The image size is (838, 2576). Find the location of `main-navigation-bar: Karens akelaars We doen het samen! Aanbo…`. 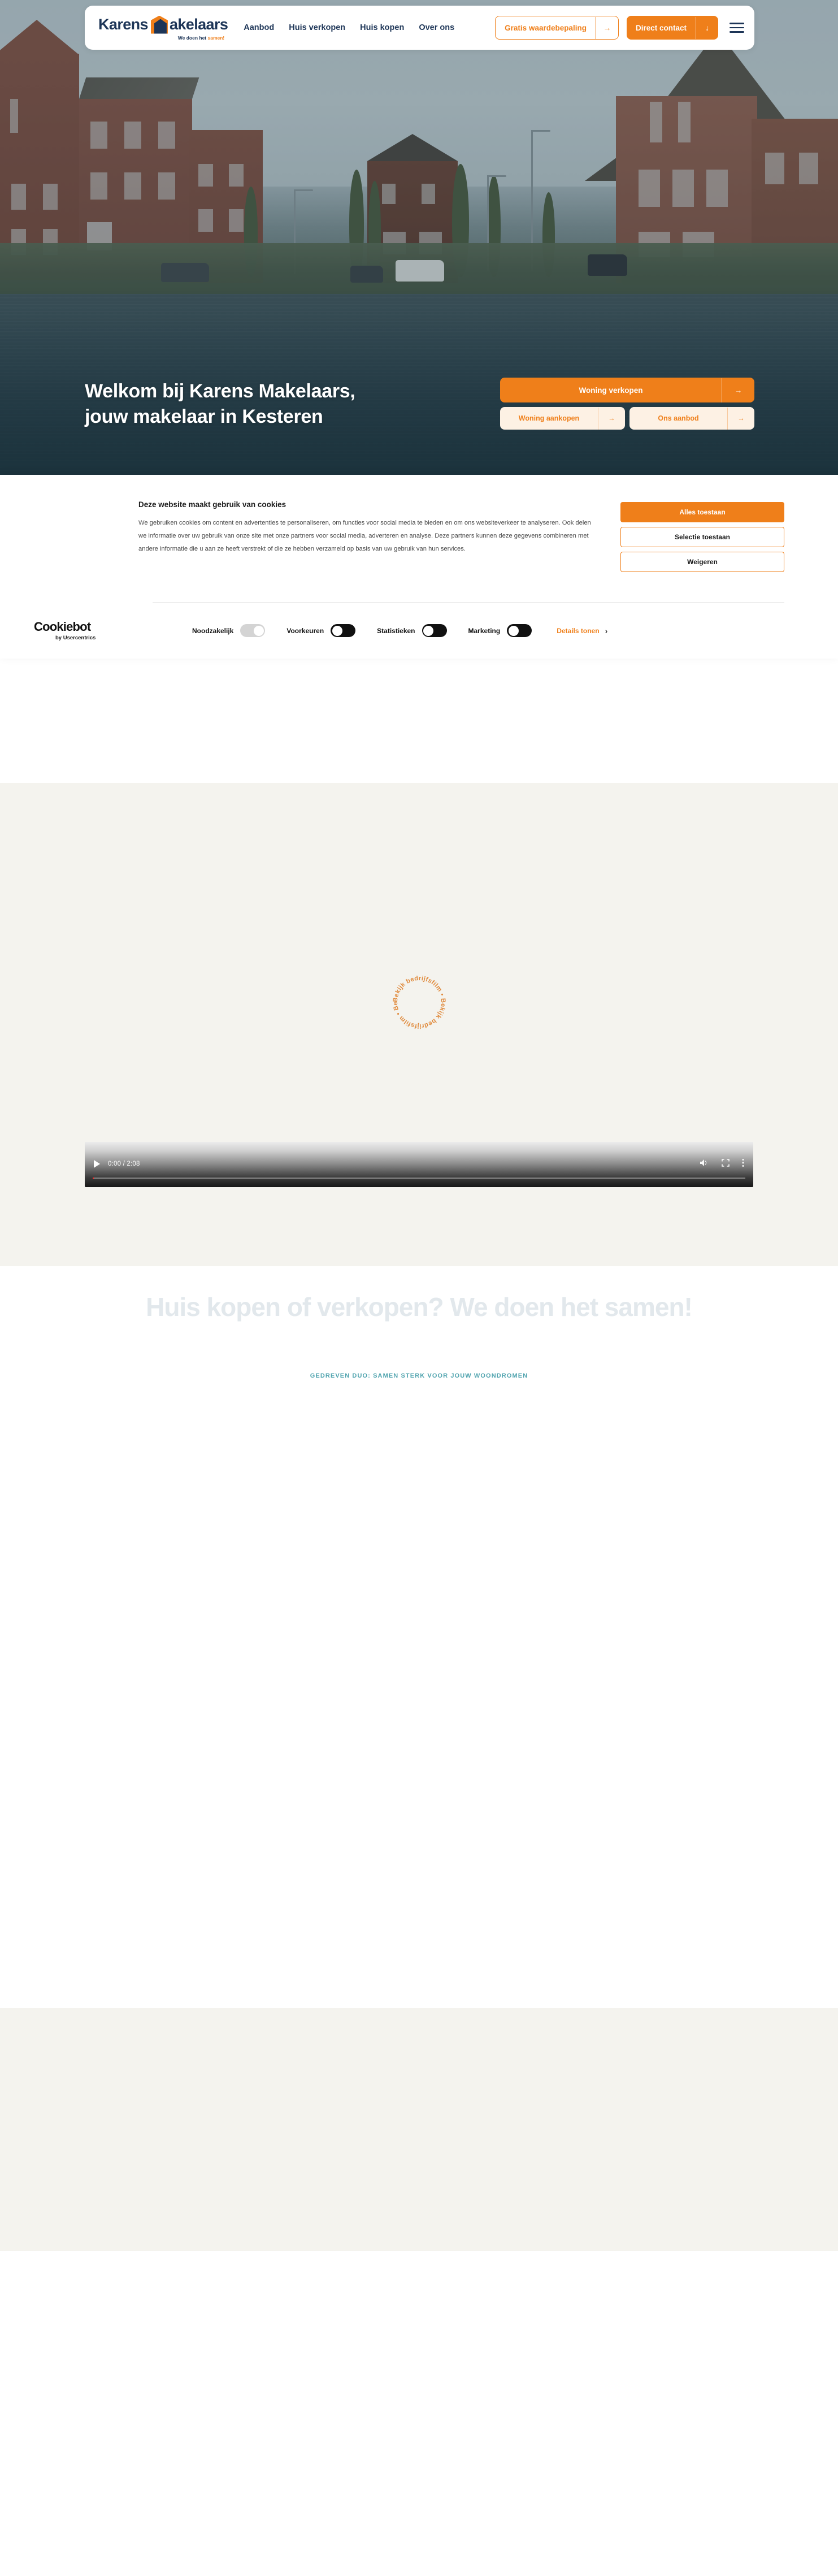

main-navigation-bar: Karens akelaars We doen het samen! Aanbo… is located at coordinates (419, 28).